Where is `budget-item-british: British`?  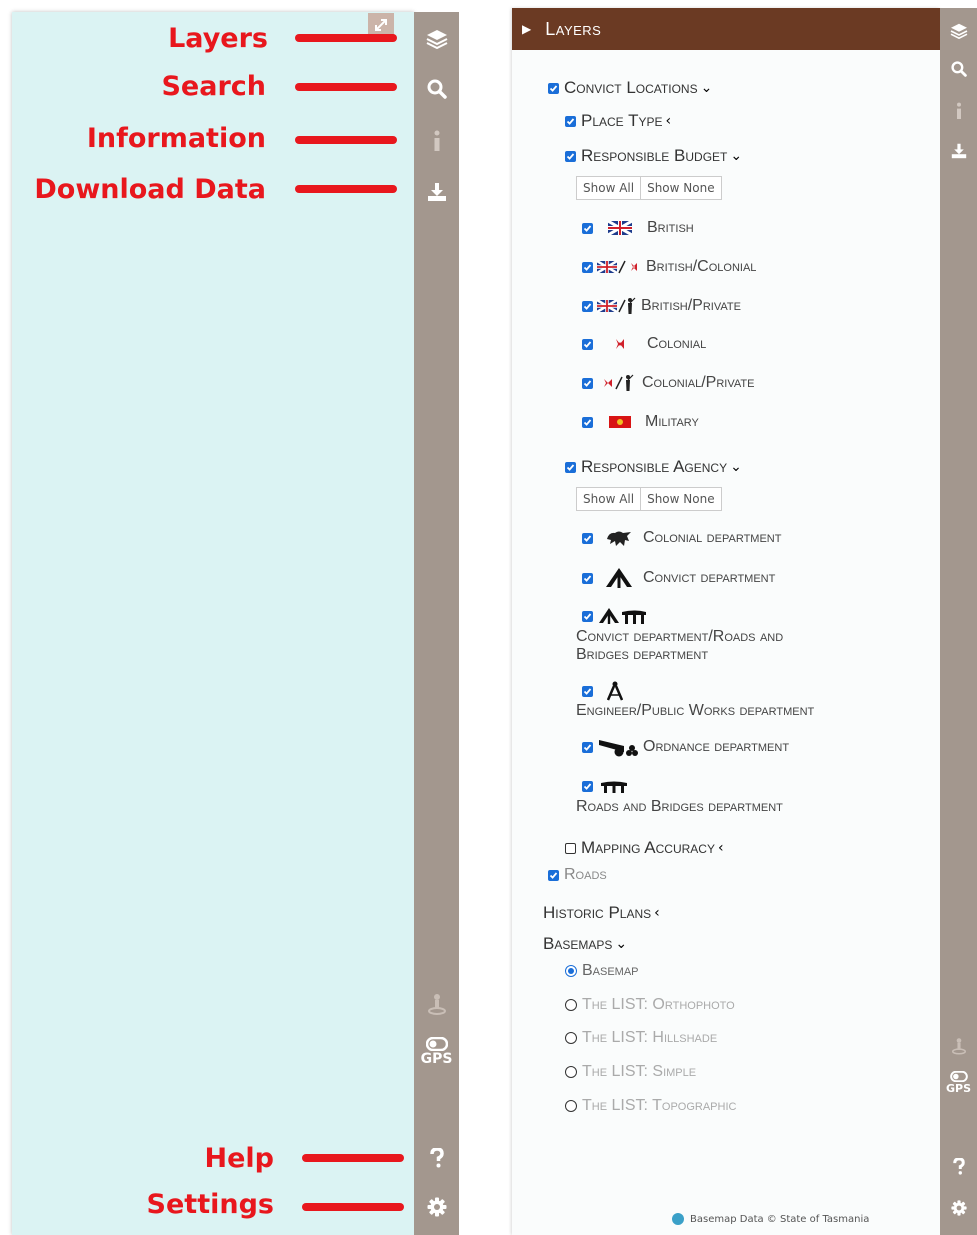
budget-item-british: British is located at coordinates (638, 228).